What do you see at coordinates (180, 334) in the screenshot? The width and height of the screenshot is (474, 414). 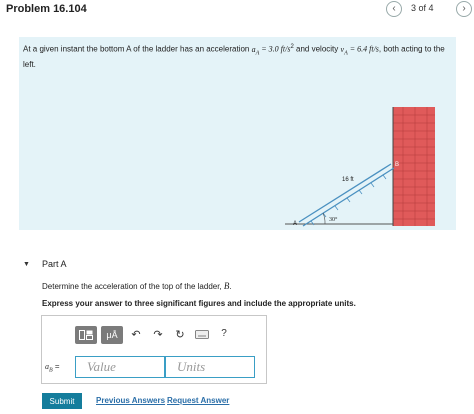 I see `reset-icon: ↻` at bounding box center [180, 334].